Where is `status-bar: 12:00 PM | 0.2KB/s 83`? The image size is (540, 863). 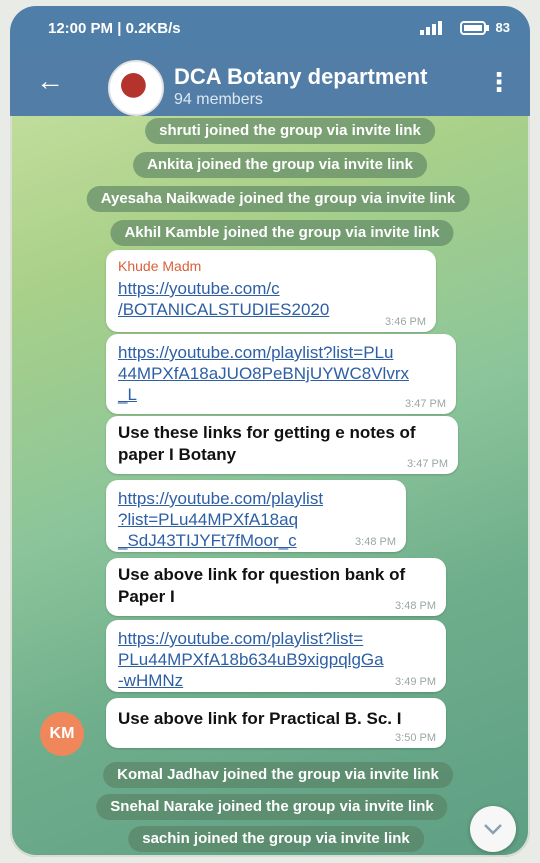 status-bar: 12:00 PM | 0.2KB/s 83 is located at coordinates (270, 29).